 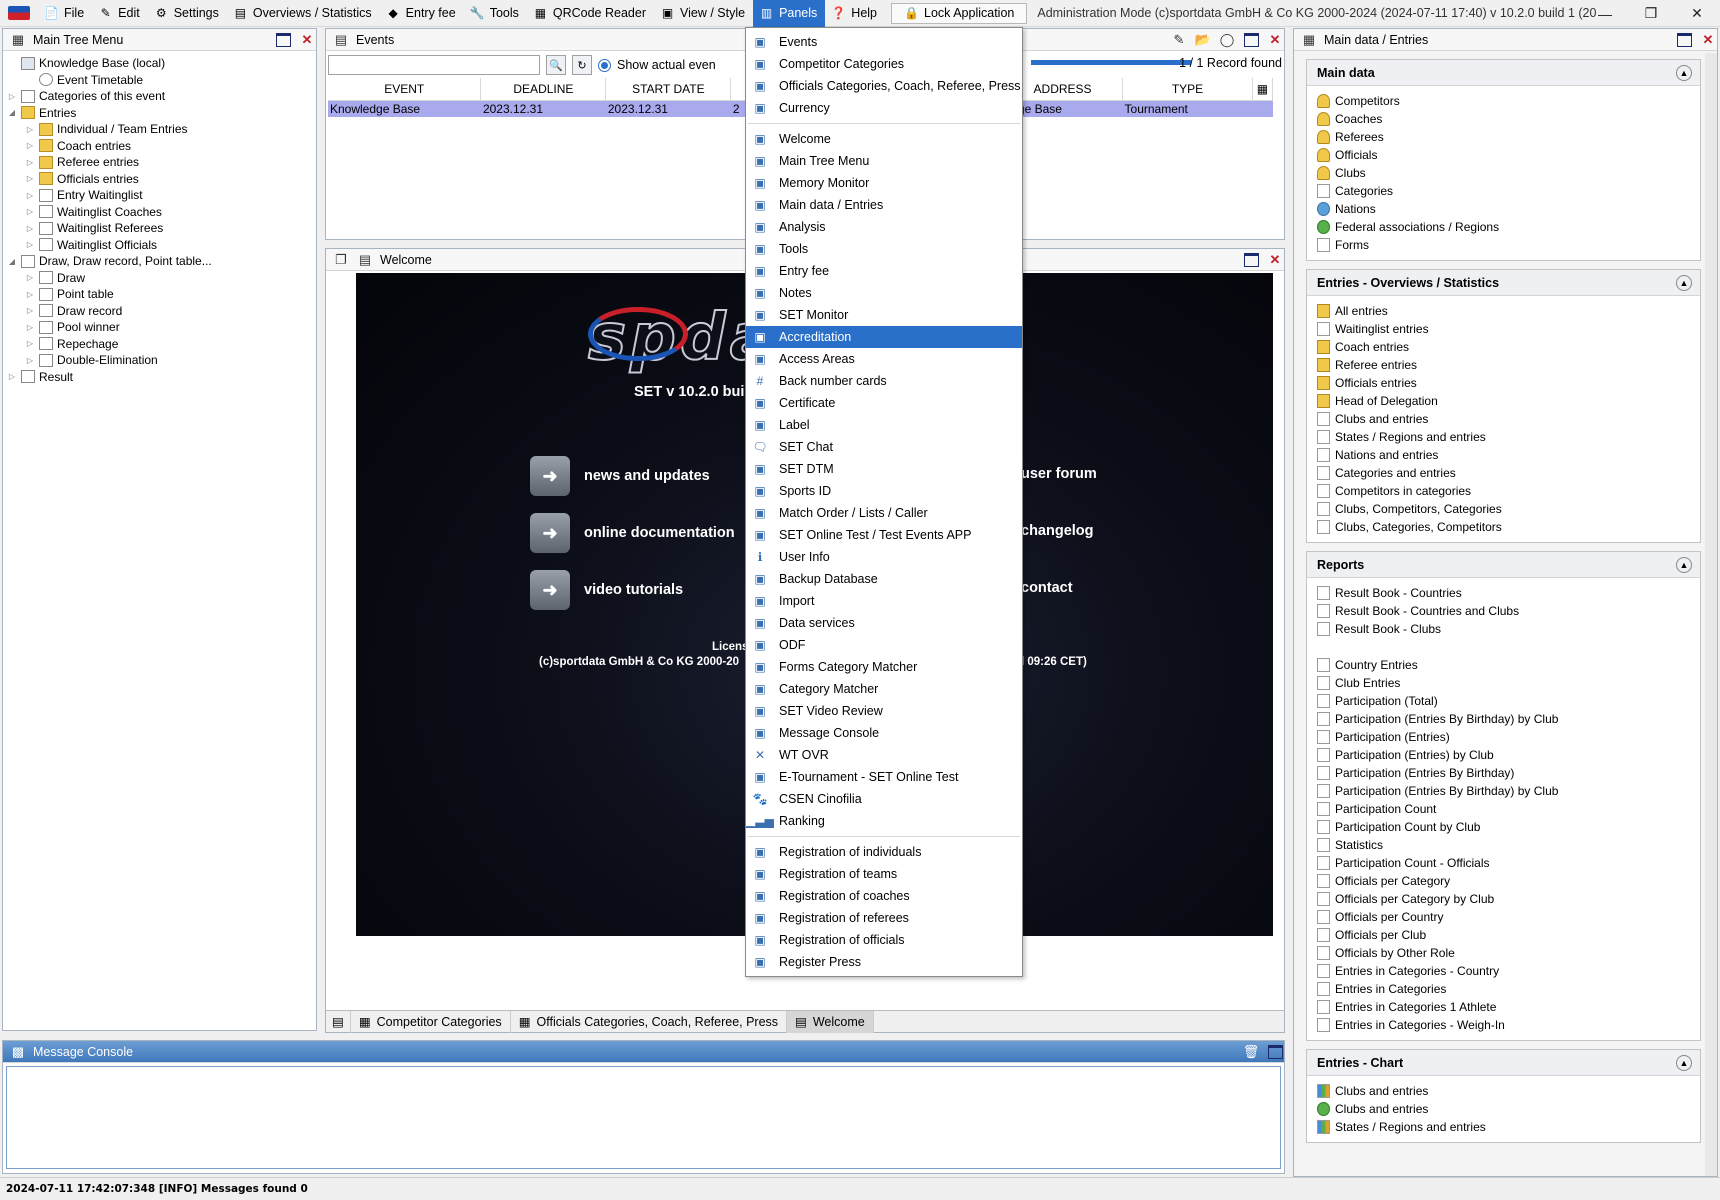 What do you see at coordinates (1508, 311) in the screenshot?
I see `list-item-all-entries: All entries` at bounding box center [1508, 311].